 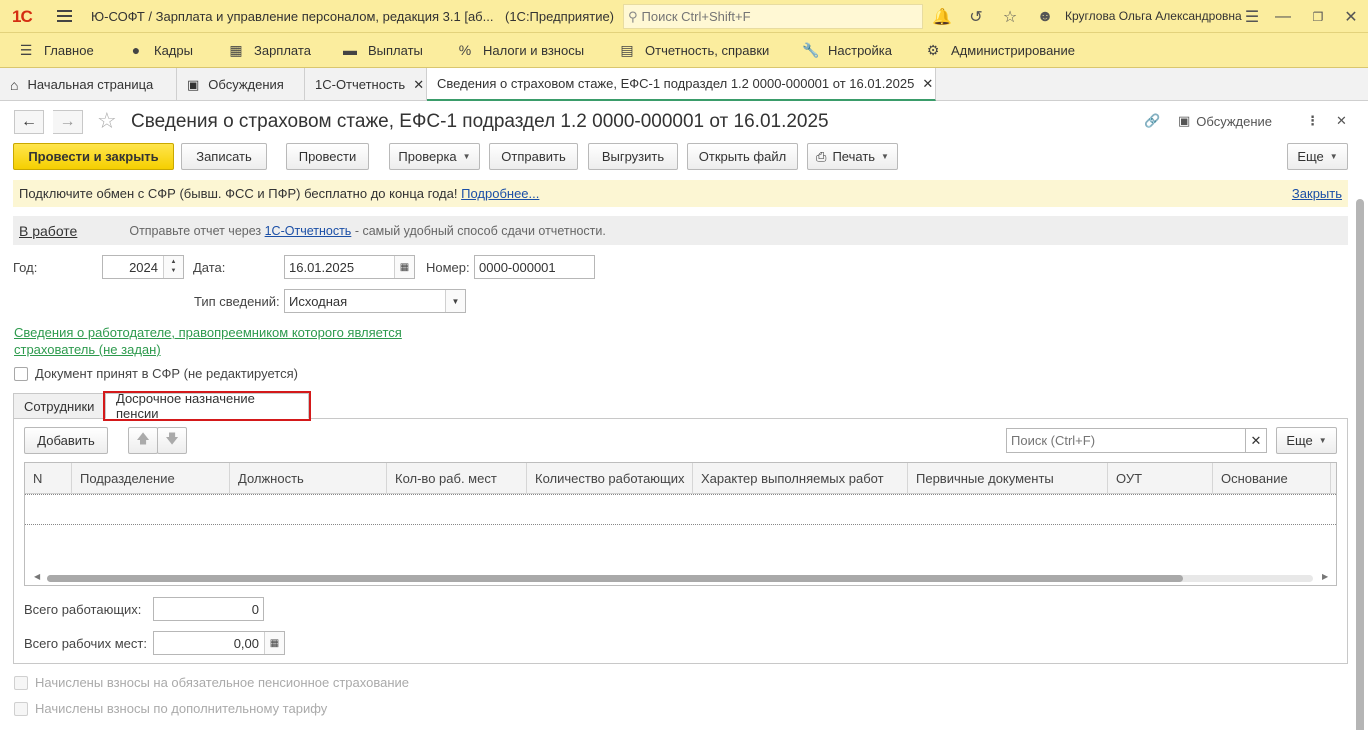 What do you see at coordinates (1234, 121) in the screenshot?
I see `discussion-label: Обсуждение` at bounding box center [1234, 121].